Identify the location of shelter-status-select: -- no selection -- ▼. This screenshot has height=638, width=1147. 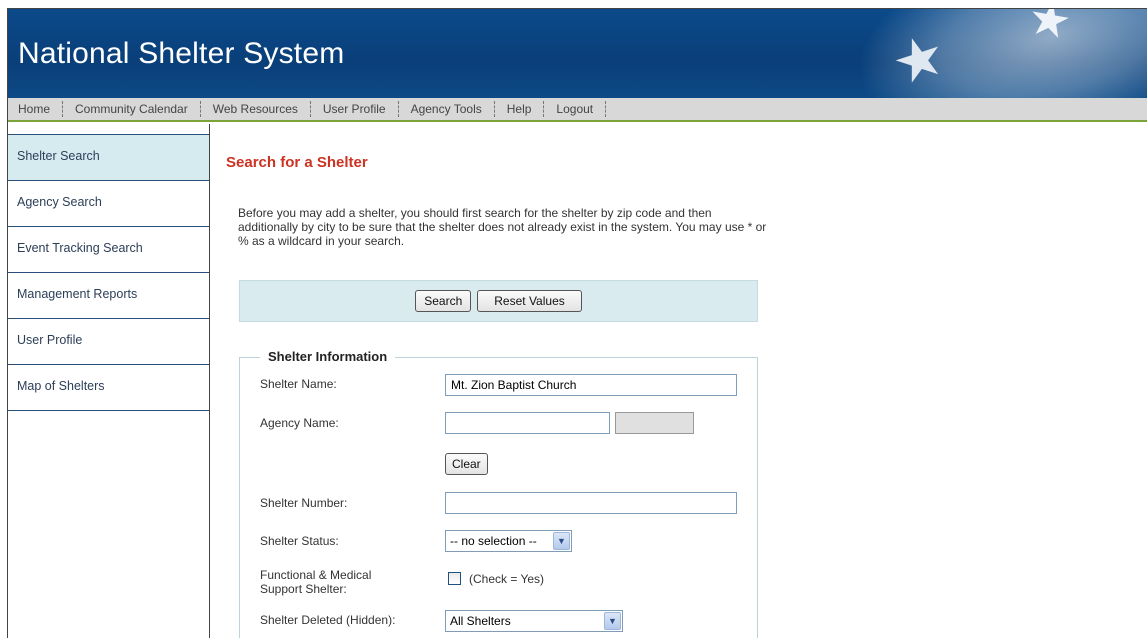
(508, 541).